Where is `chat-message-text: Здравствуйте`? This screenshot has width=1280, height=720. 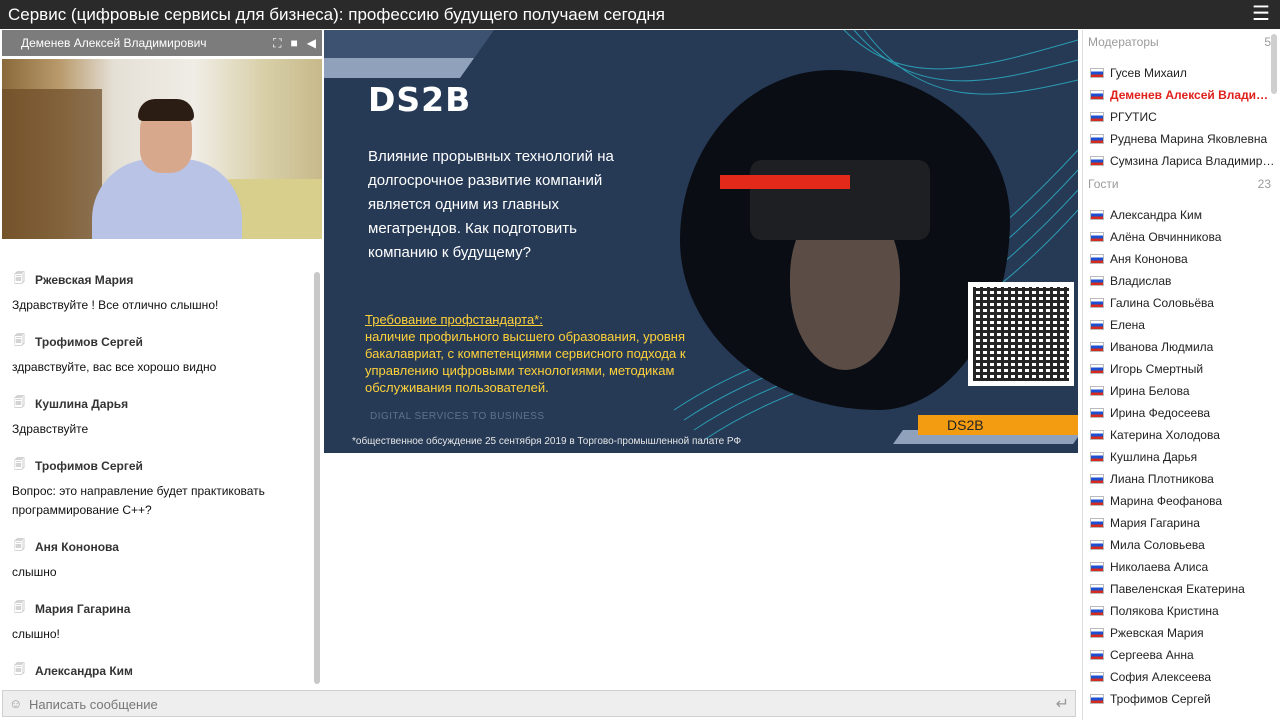
chat-message-text: Здравствуйте is located at coordinates (50, 429).